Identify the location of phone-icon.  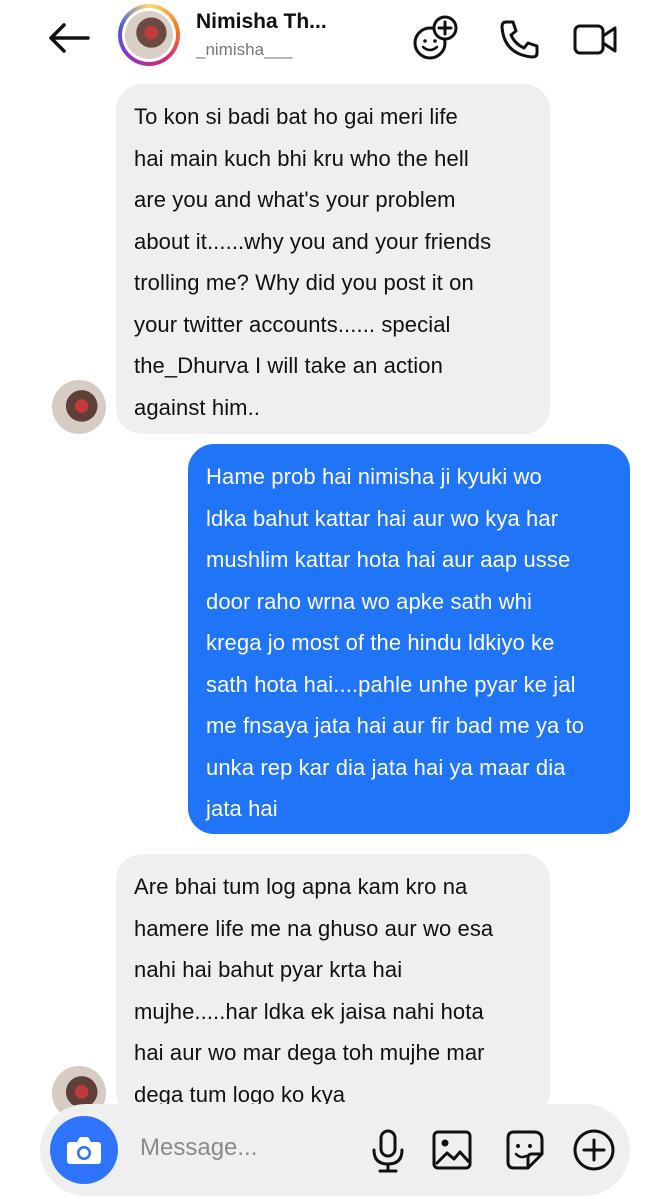
(519, 39).